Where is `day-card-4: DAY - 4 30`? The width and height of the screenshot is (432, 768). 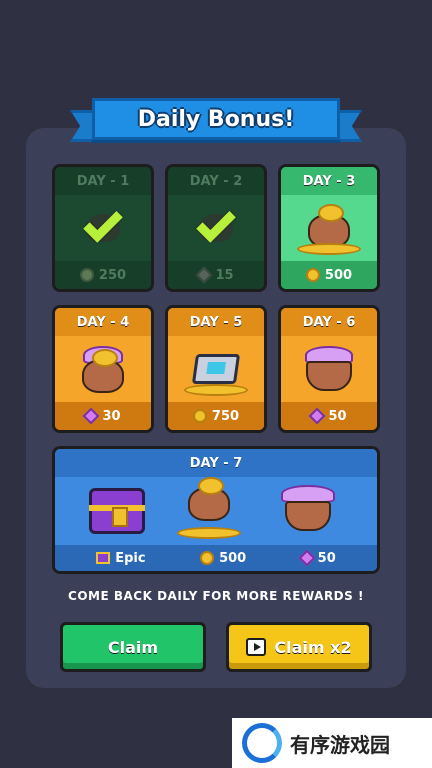
day-card-4: DAY - 4 30 is located at coordinates (103, 369).